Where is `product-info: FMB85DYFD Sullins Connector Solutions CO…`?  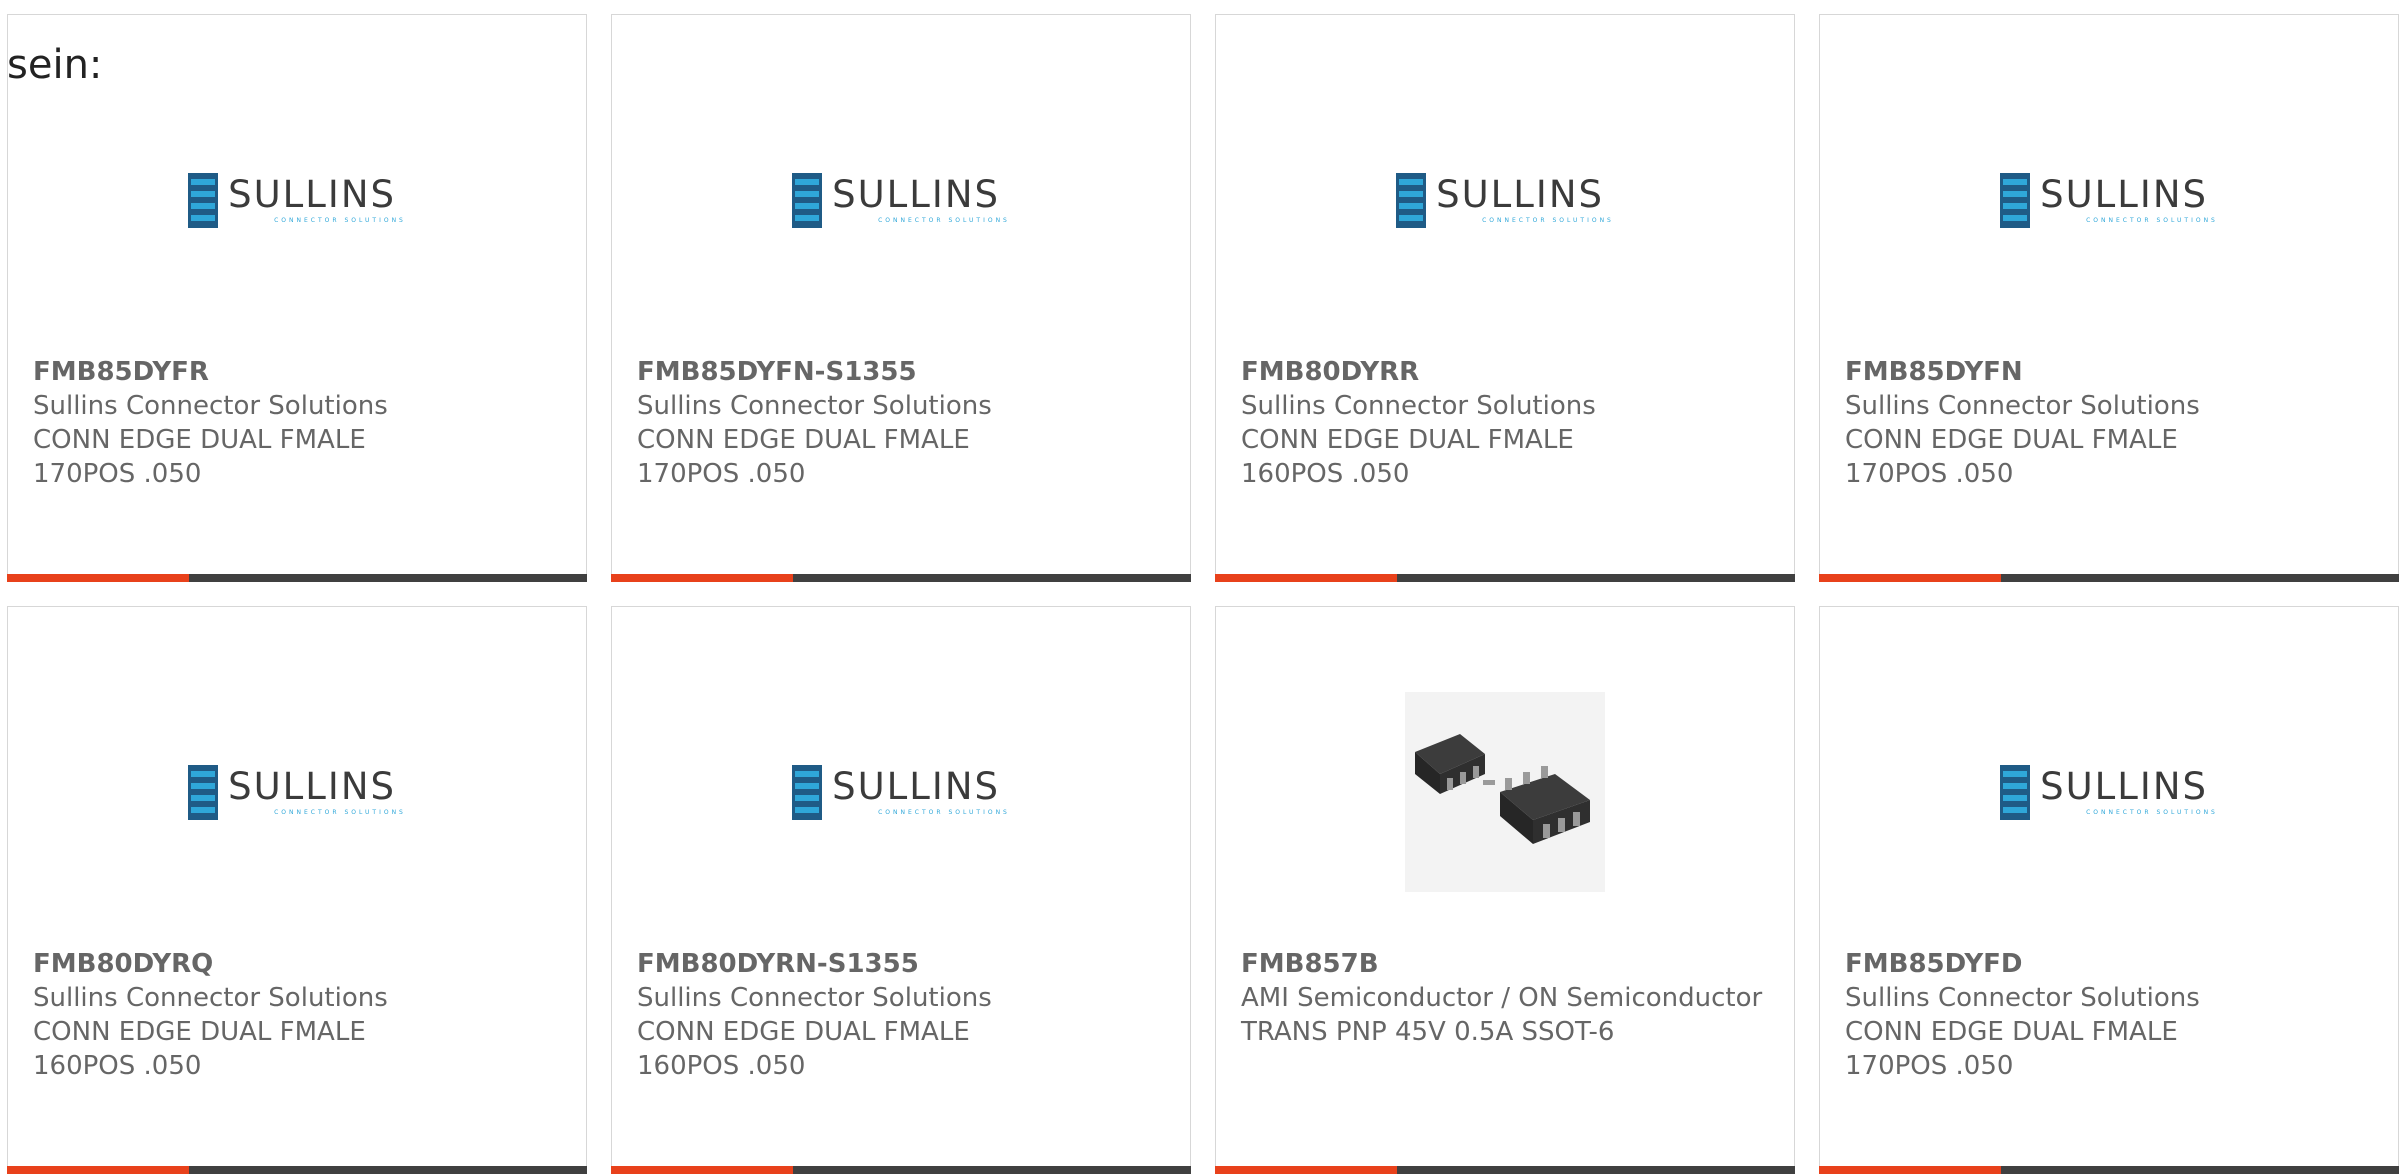 product-info: FMB85DYFD Sullins Connector Solutions CO… is located at coordinates (2111, 1015).